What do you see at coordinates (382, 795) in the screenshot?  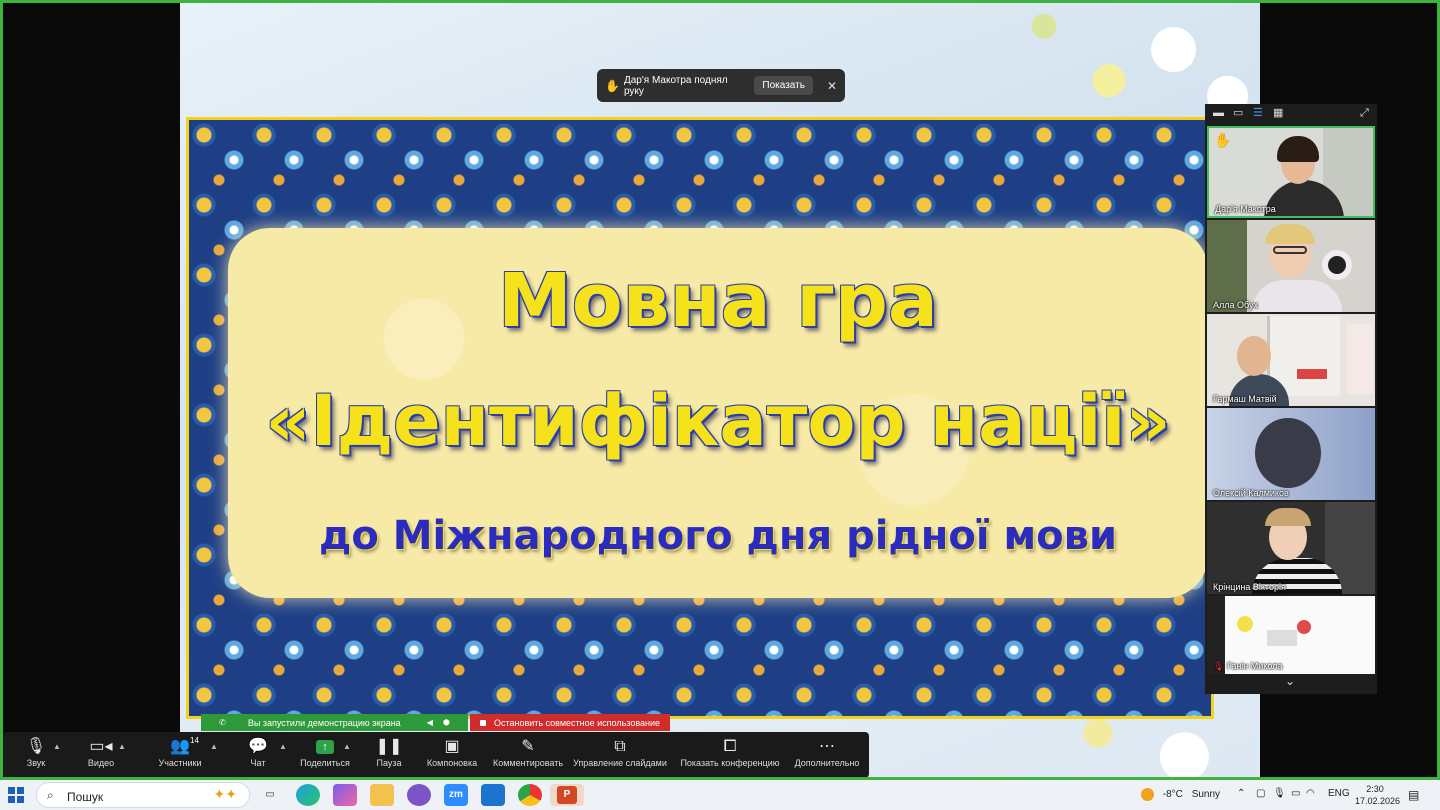 I see `file-explorer-icon` at bounding box center [382, 795].